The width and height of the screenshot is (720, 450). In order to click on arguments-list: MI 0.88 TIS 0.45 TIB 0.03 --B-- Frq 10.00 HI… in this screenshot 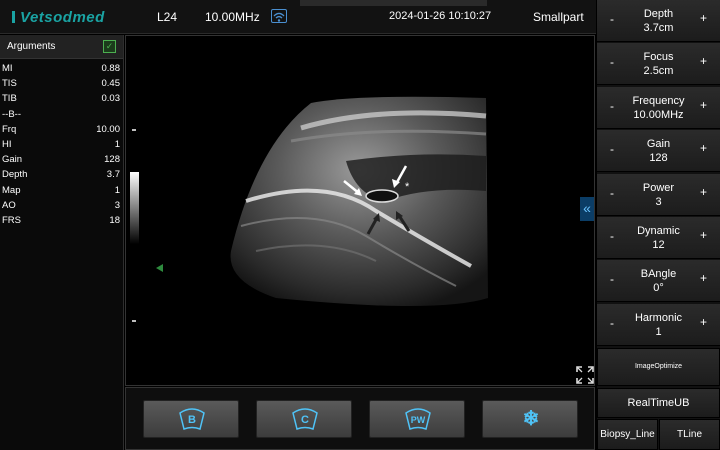, I will do `click(61, 144)`.